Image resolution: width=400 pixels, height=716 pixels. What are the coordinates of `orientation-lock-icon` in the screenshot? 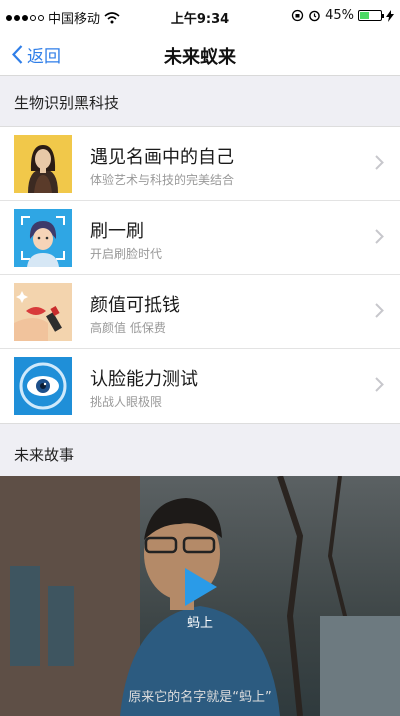 It's located at (297, 15).